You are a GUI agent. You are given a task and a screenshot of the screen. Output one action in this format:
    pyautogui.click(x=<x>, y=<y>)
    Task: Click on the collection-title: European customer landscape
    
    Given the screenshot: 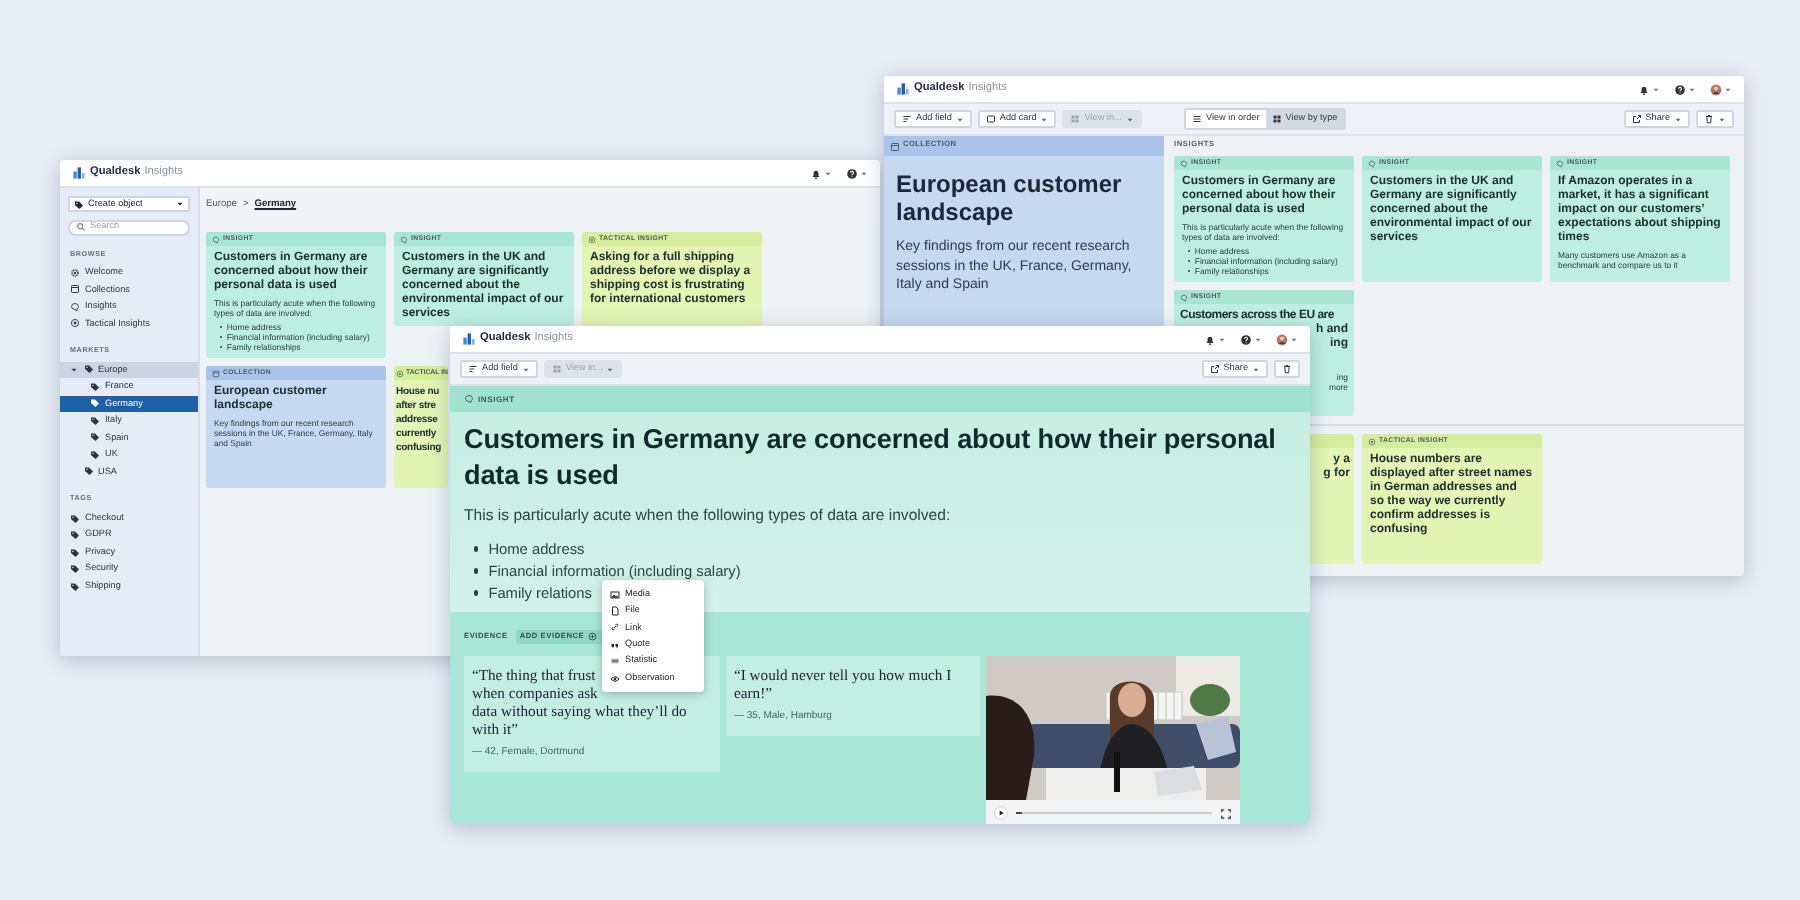 What is the action you would take?
    pyautogui.click(x=1009, y=197)
    